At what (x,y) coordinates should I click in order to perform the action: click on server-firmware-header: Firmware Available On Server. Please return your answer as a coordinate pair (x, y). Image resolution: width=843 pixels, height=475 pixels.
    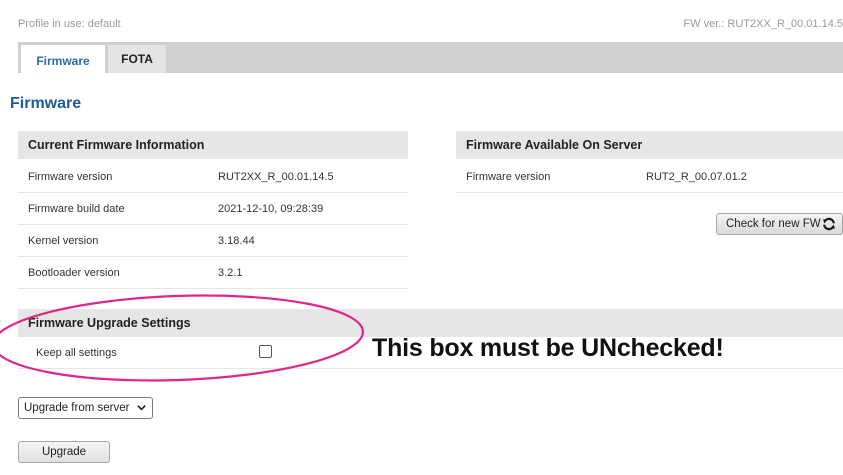
    Looking at the image, I should click on (649, 145).